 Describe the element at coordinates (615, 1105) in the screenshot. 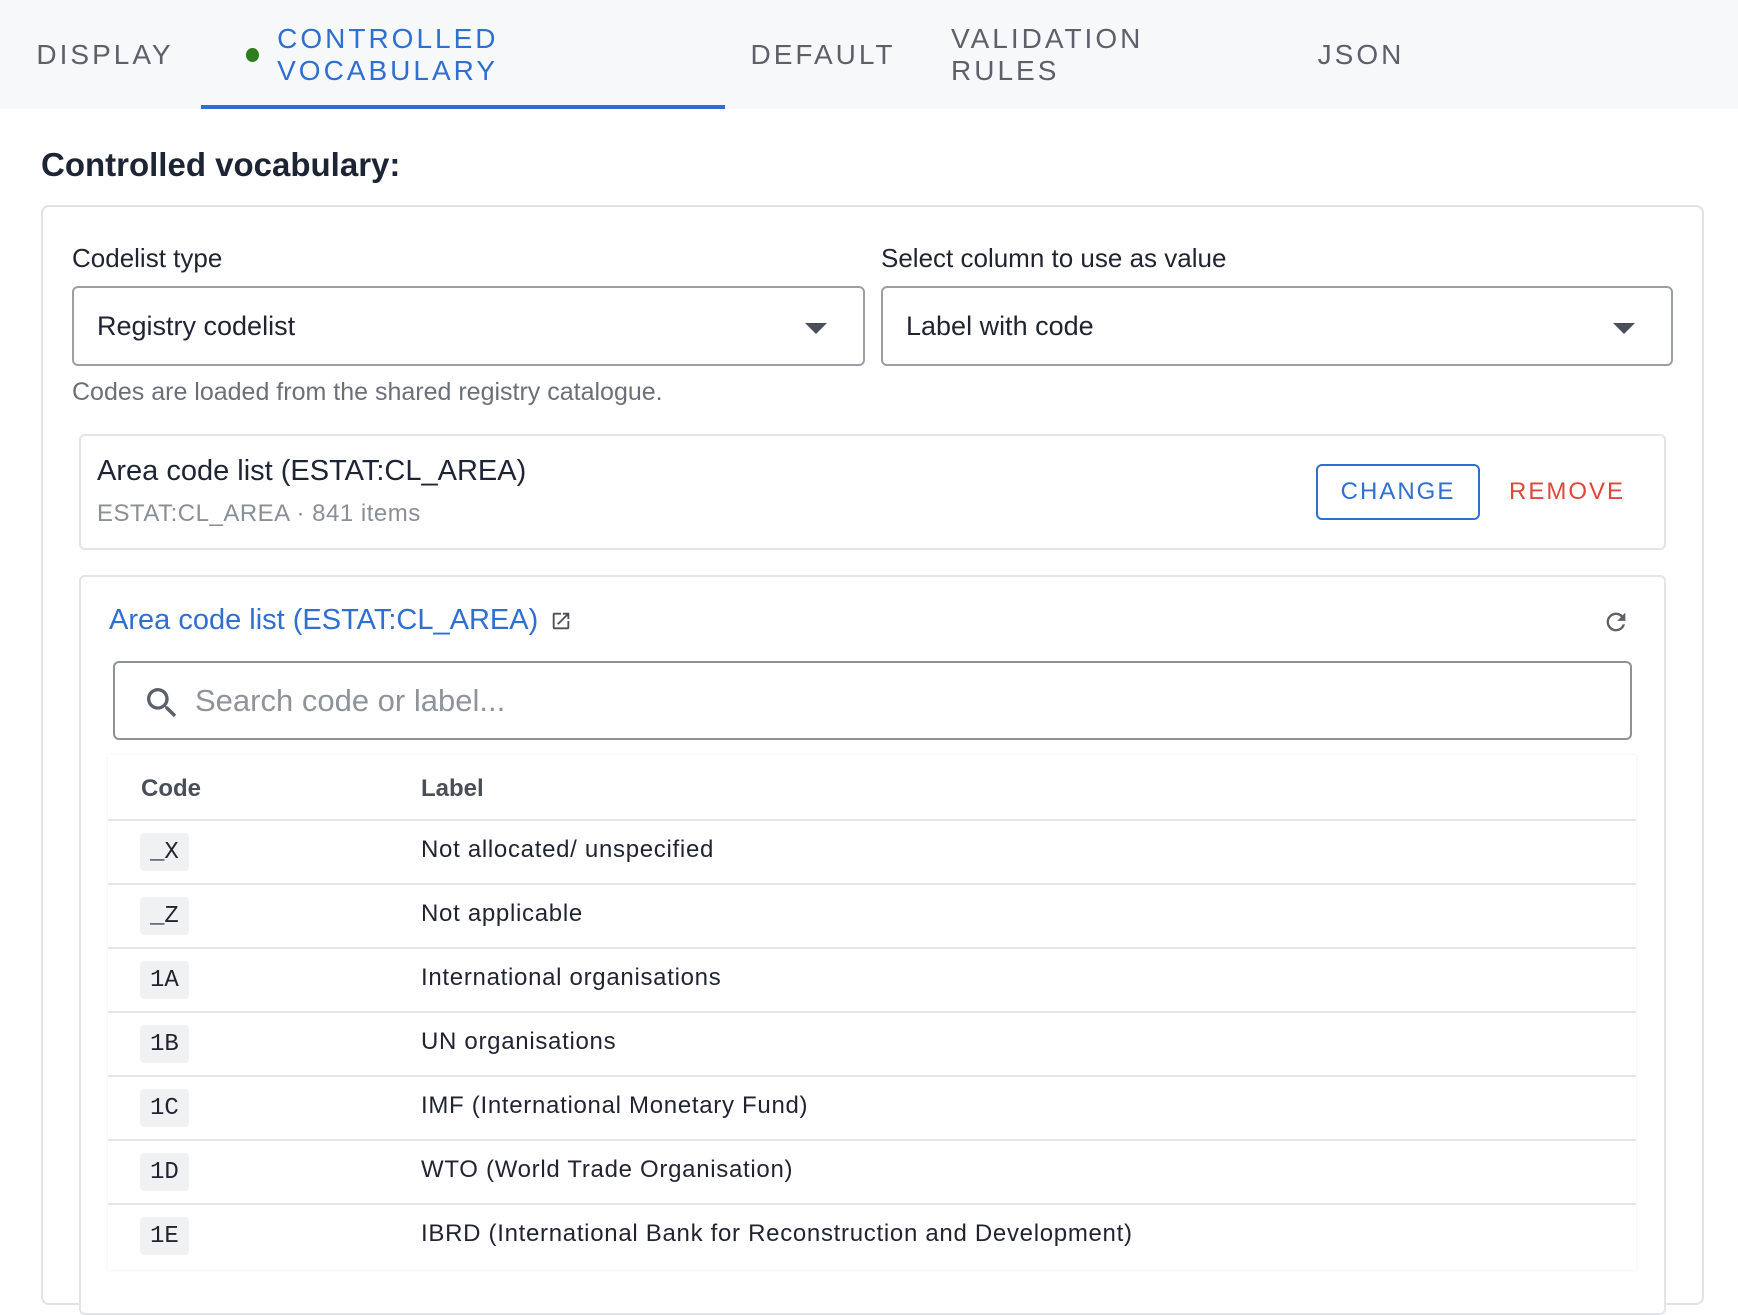

I see `code-label: IMF (International Monetary Fund)` at that location.